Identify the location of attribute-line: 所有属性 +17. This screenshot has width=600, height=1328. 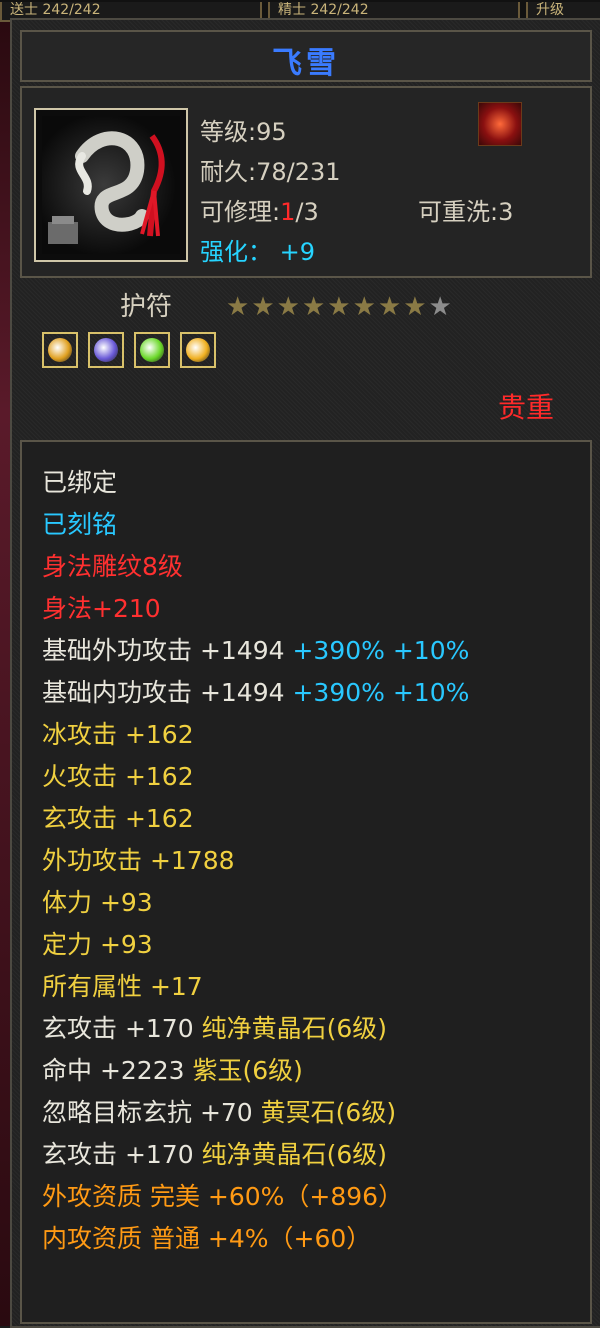
(122, 987).